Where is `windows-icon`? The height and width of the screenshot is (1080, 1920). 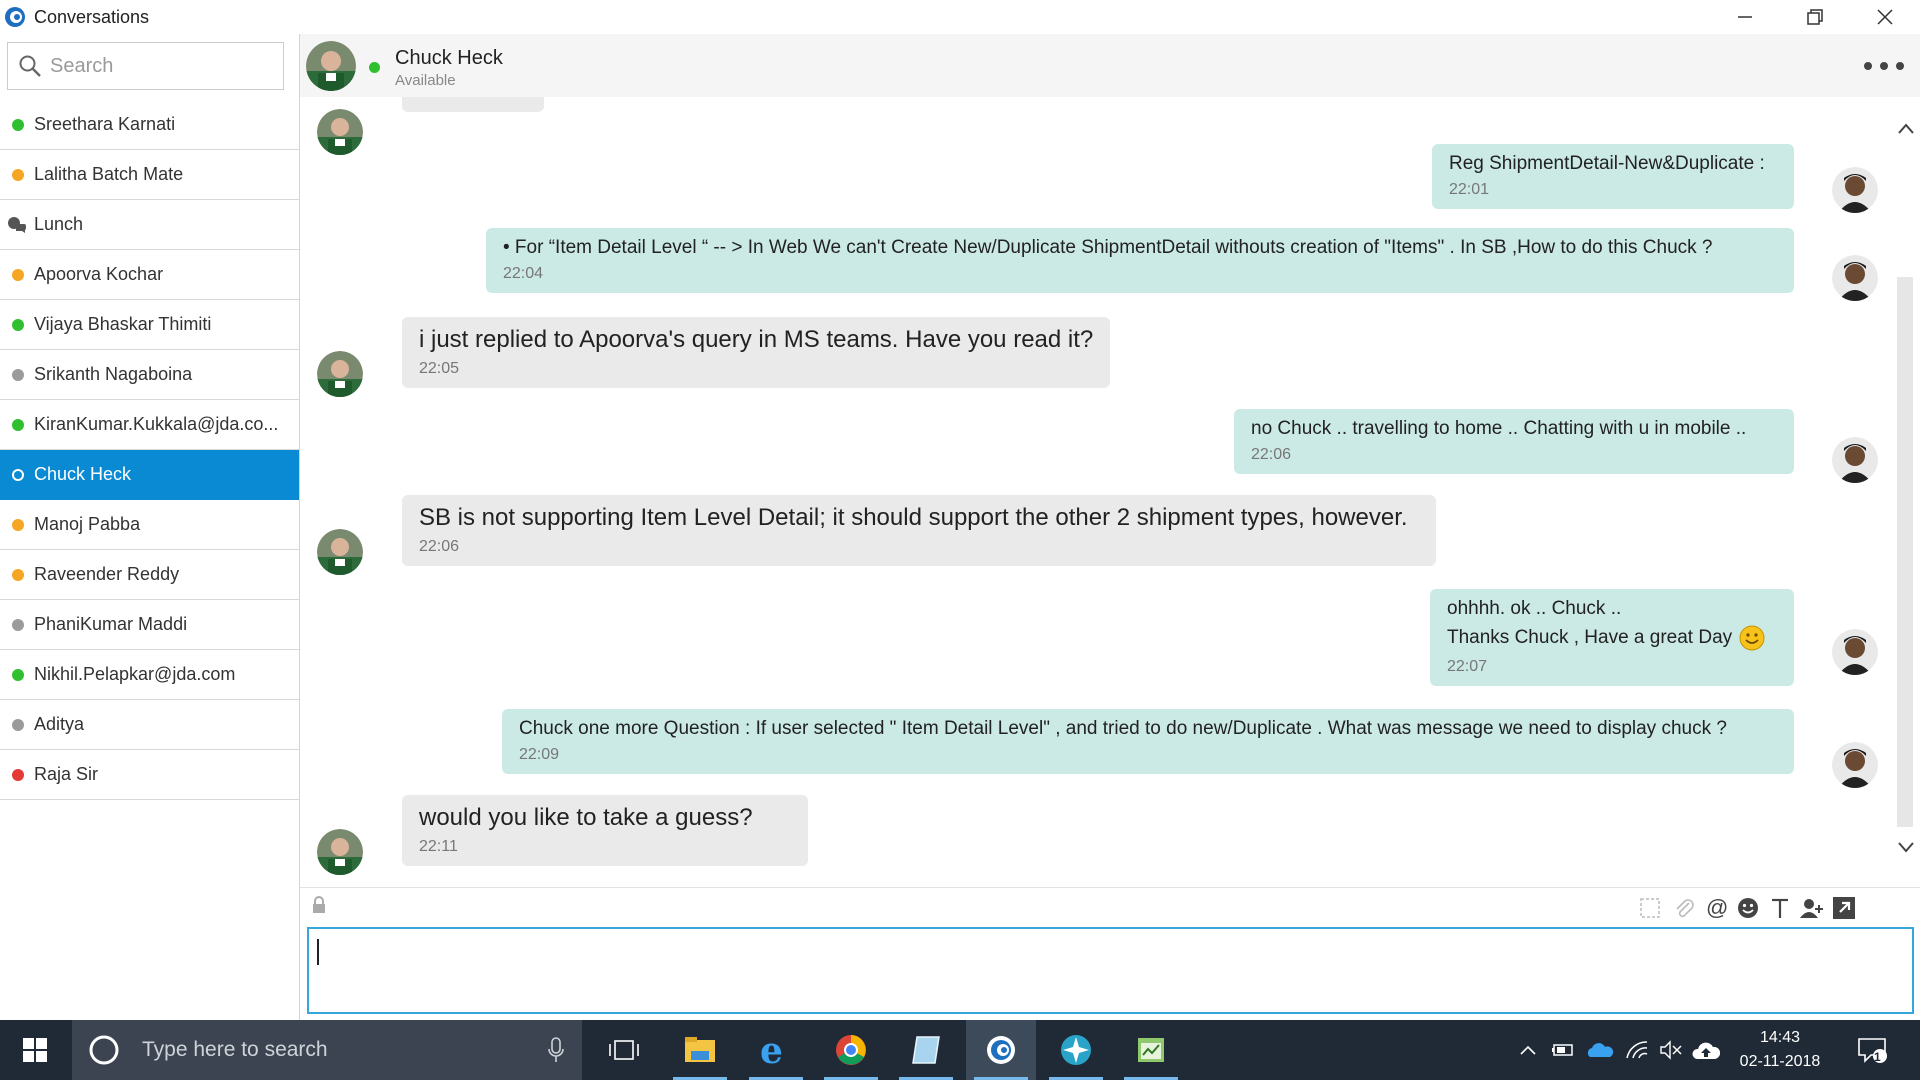 windows-icon is located at coordinates (35, 1050).